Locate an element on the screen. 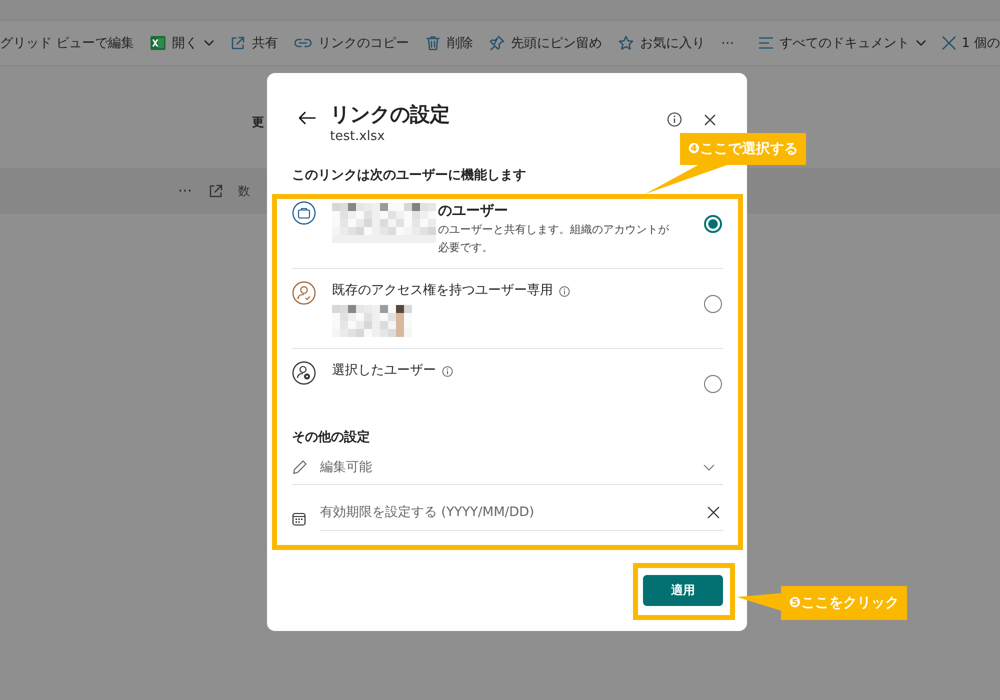 The width and height of the screenshot is (1000, 700). close-button is located at coordinates (710, 120).